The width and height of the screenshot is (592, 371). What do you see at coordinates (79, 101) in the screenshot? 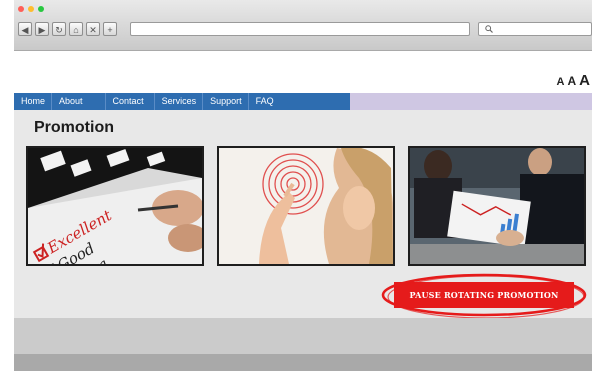
I see `nav-item-about: About` at bounding box center [79, 101].